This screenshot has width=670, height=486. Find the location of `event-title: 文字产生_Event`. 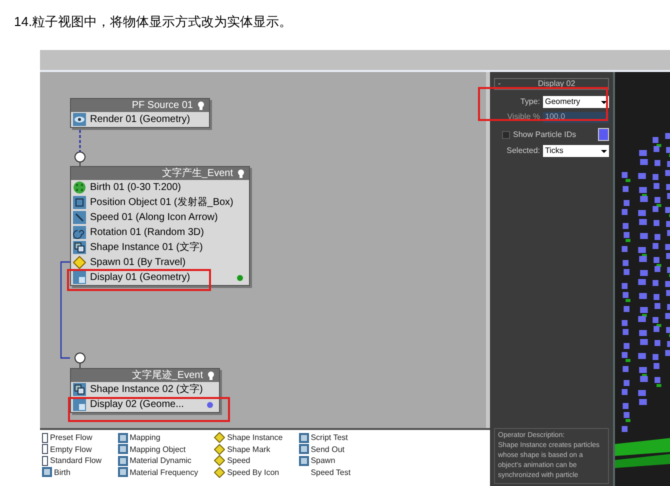

event-title: 文字产生_Event is located at coordinates (197, 173).